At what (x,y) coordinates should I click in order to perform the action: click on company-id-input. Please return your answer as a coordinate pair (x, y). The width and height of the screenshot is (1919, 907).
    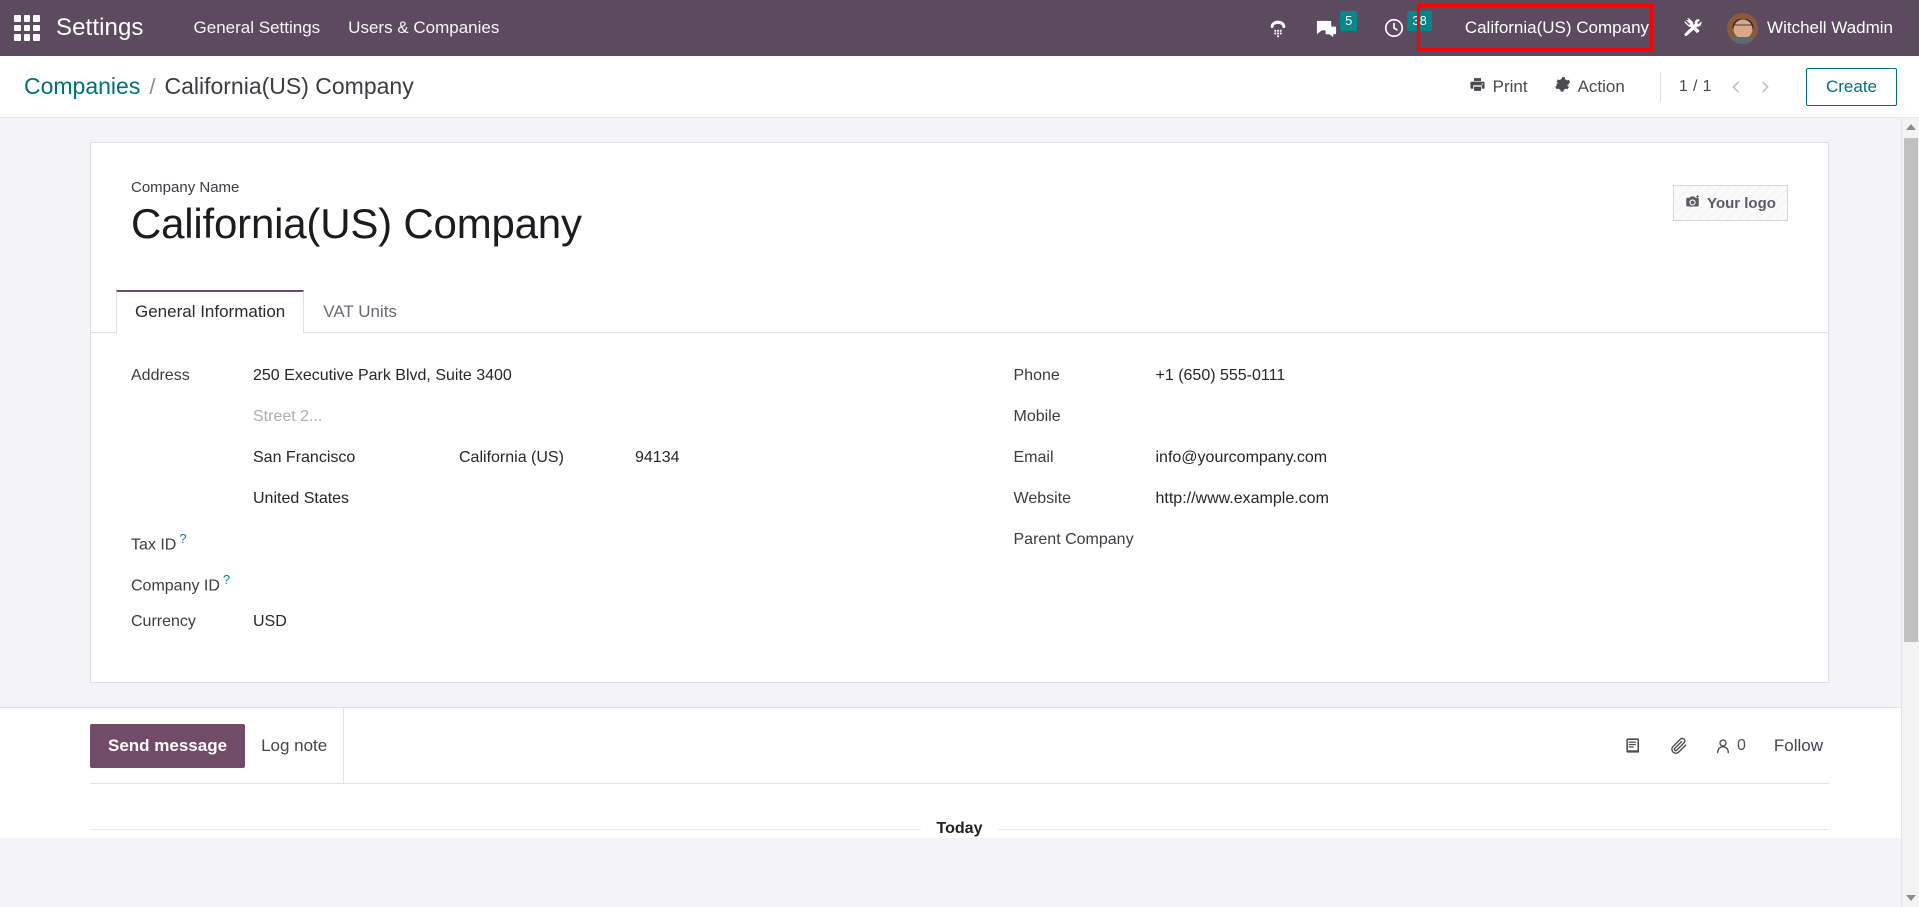
    Looking at the image, I should click on (606, 580).